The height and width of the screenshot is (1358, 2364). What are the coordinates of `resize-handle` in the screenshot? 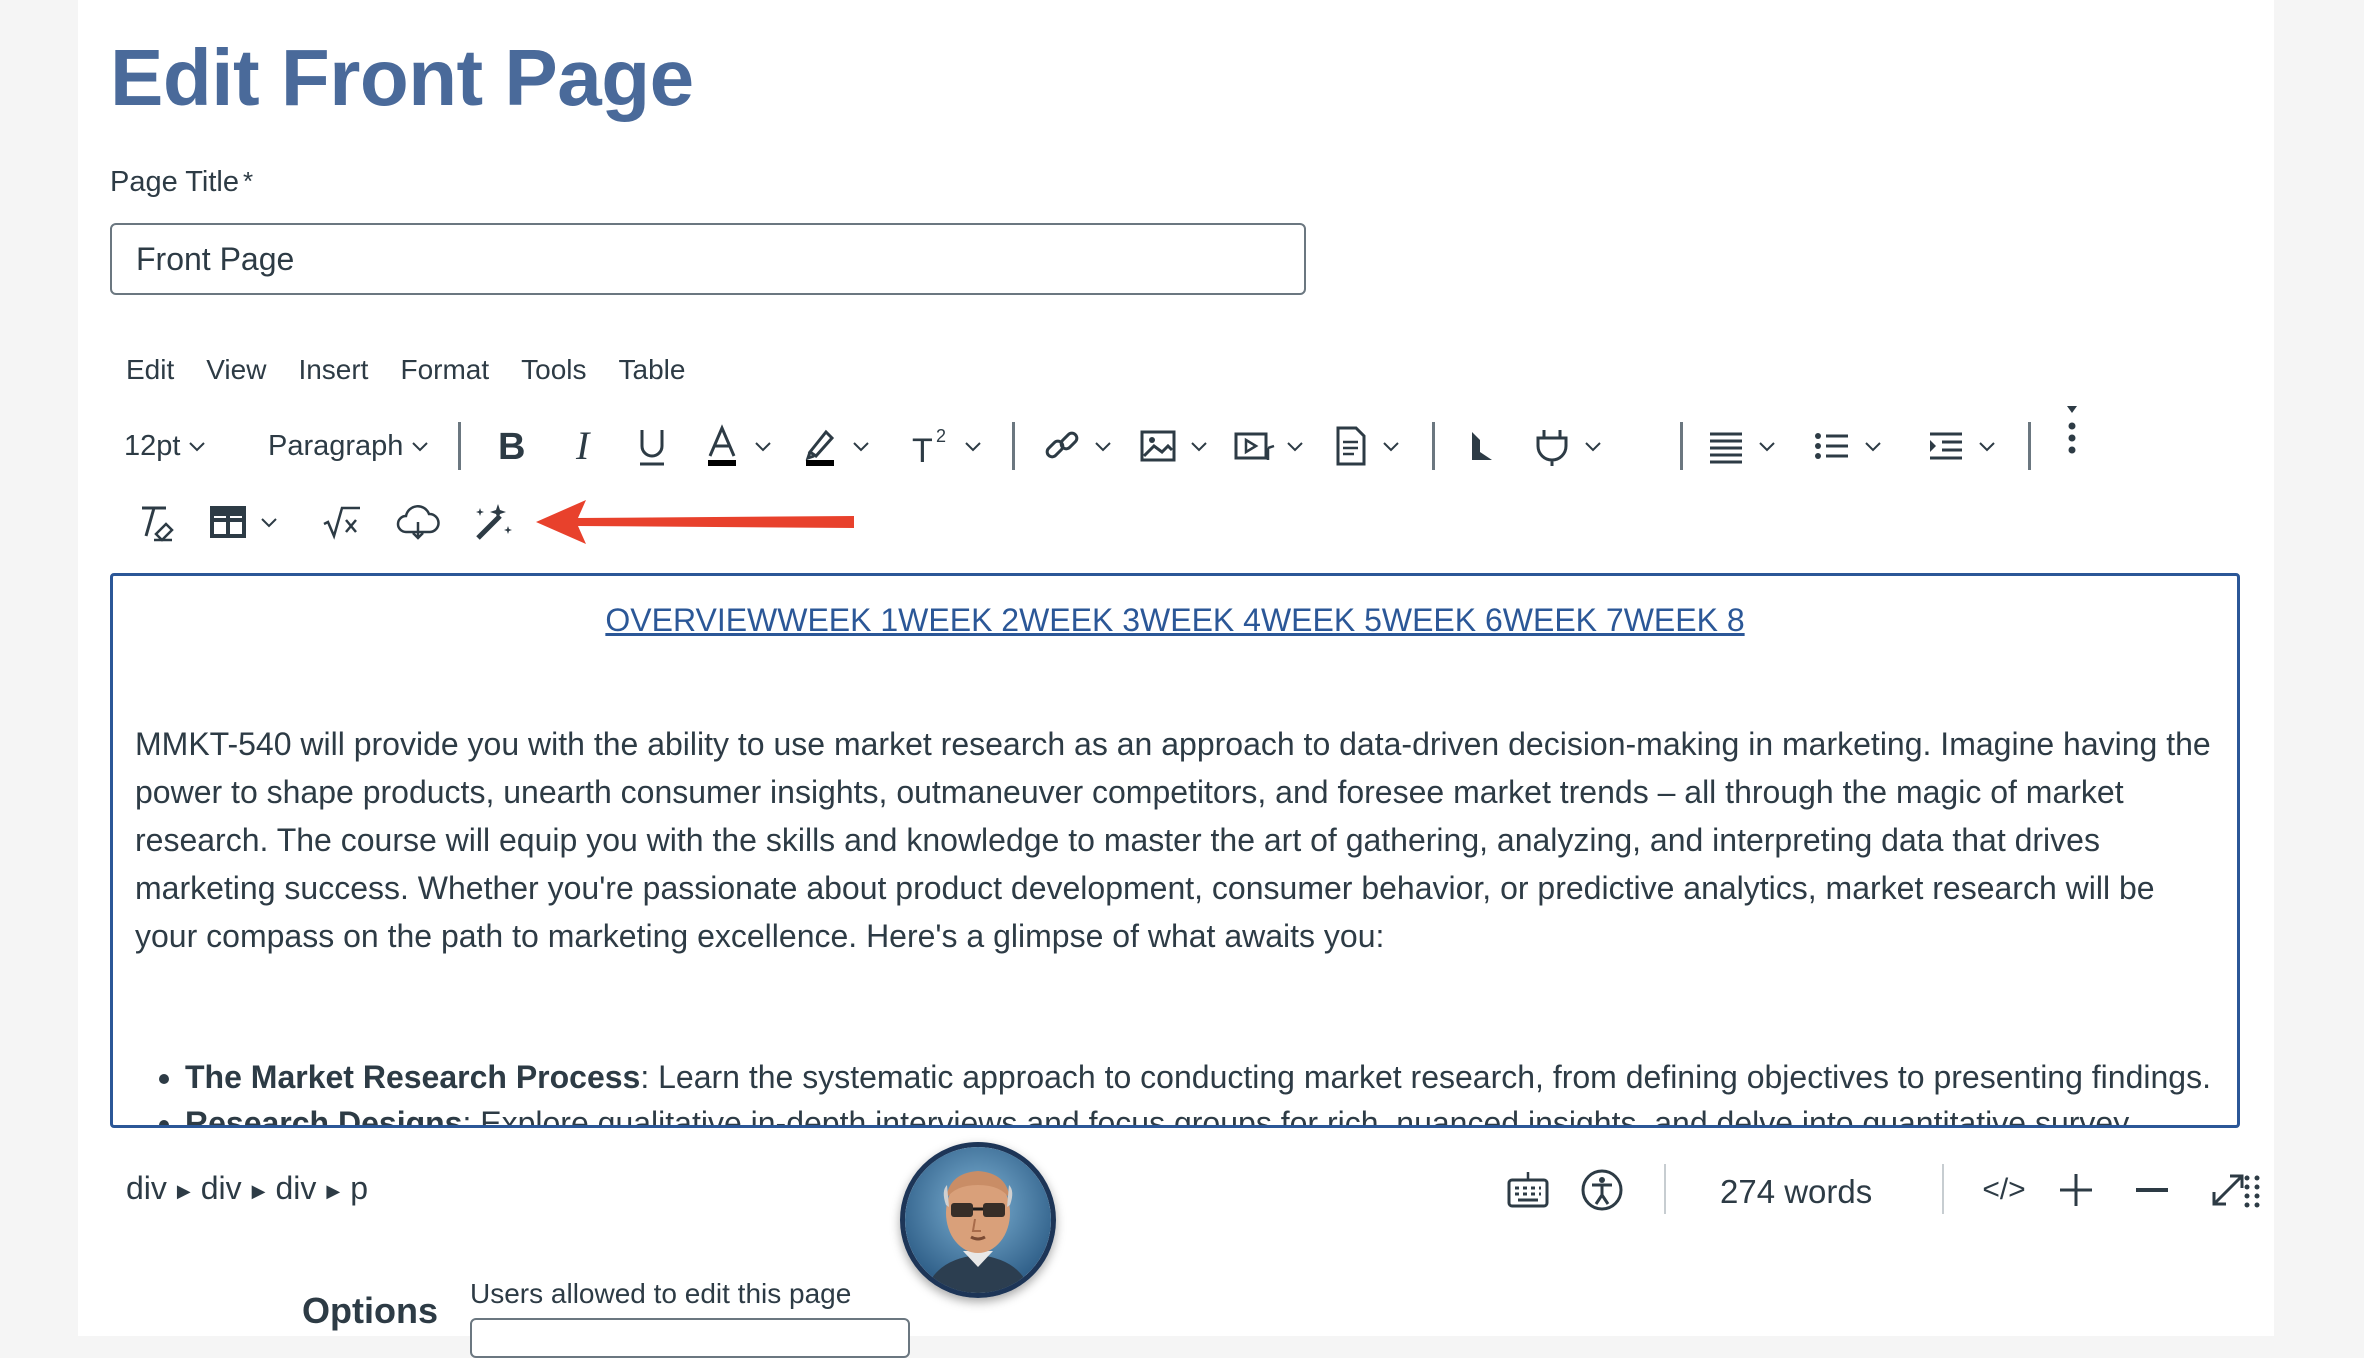 It's located at (2252, 1194).